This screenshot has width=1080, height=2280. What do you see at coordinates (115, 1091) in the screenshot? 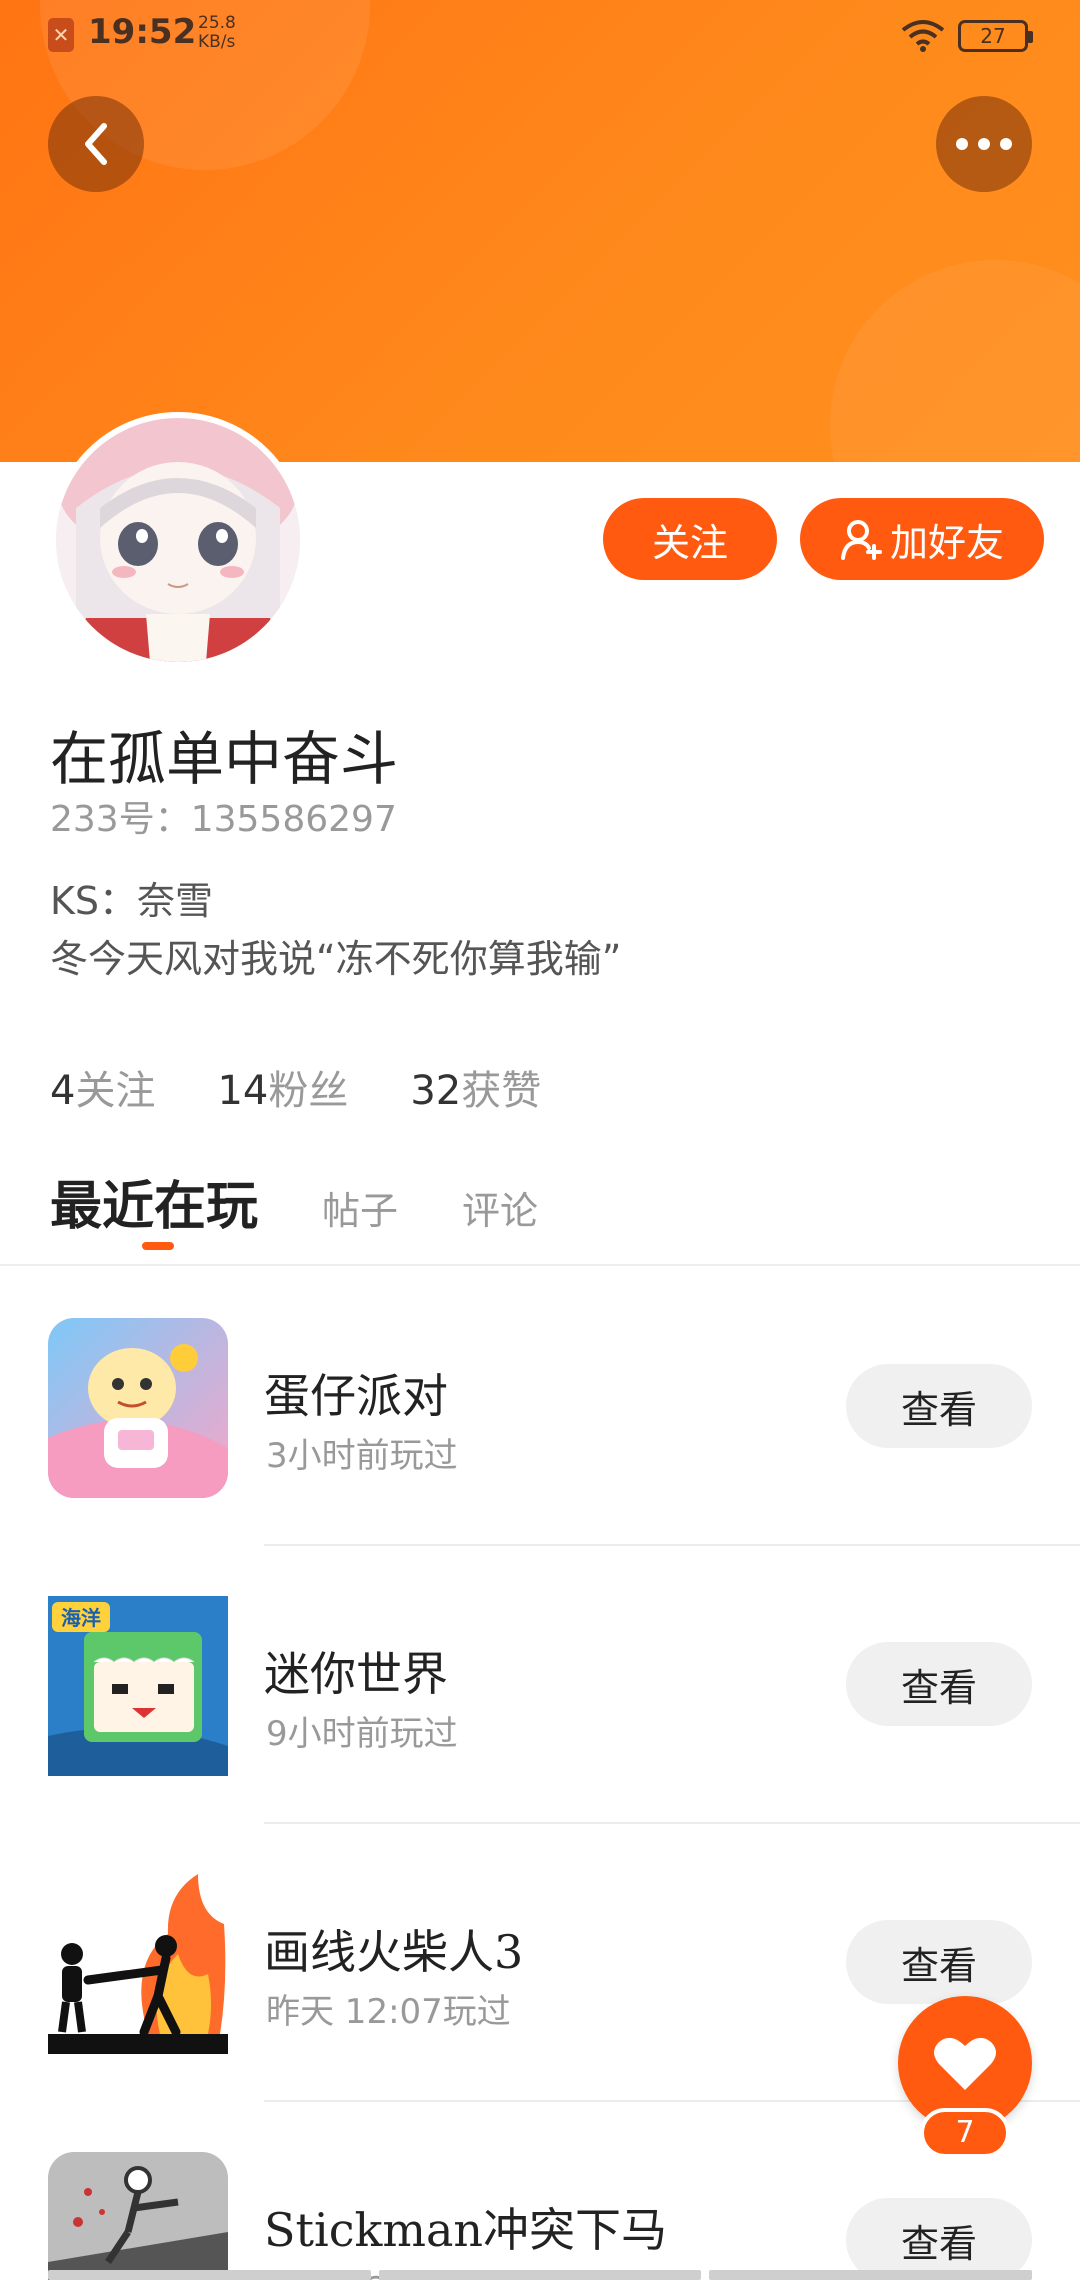
I see `stat-label: 关注` at bounding box center [115, 1091].